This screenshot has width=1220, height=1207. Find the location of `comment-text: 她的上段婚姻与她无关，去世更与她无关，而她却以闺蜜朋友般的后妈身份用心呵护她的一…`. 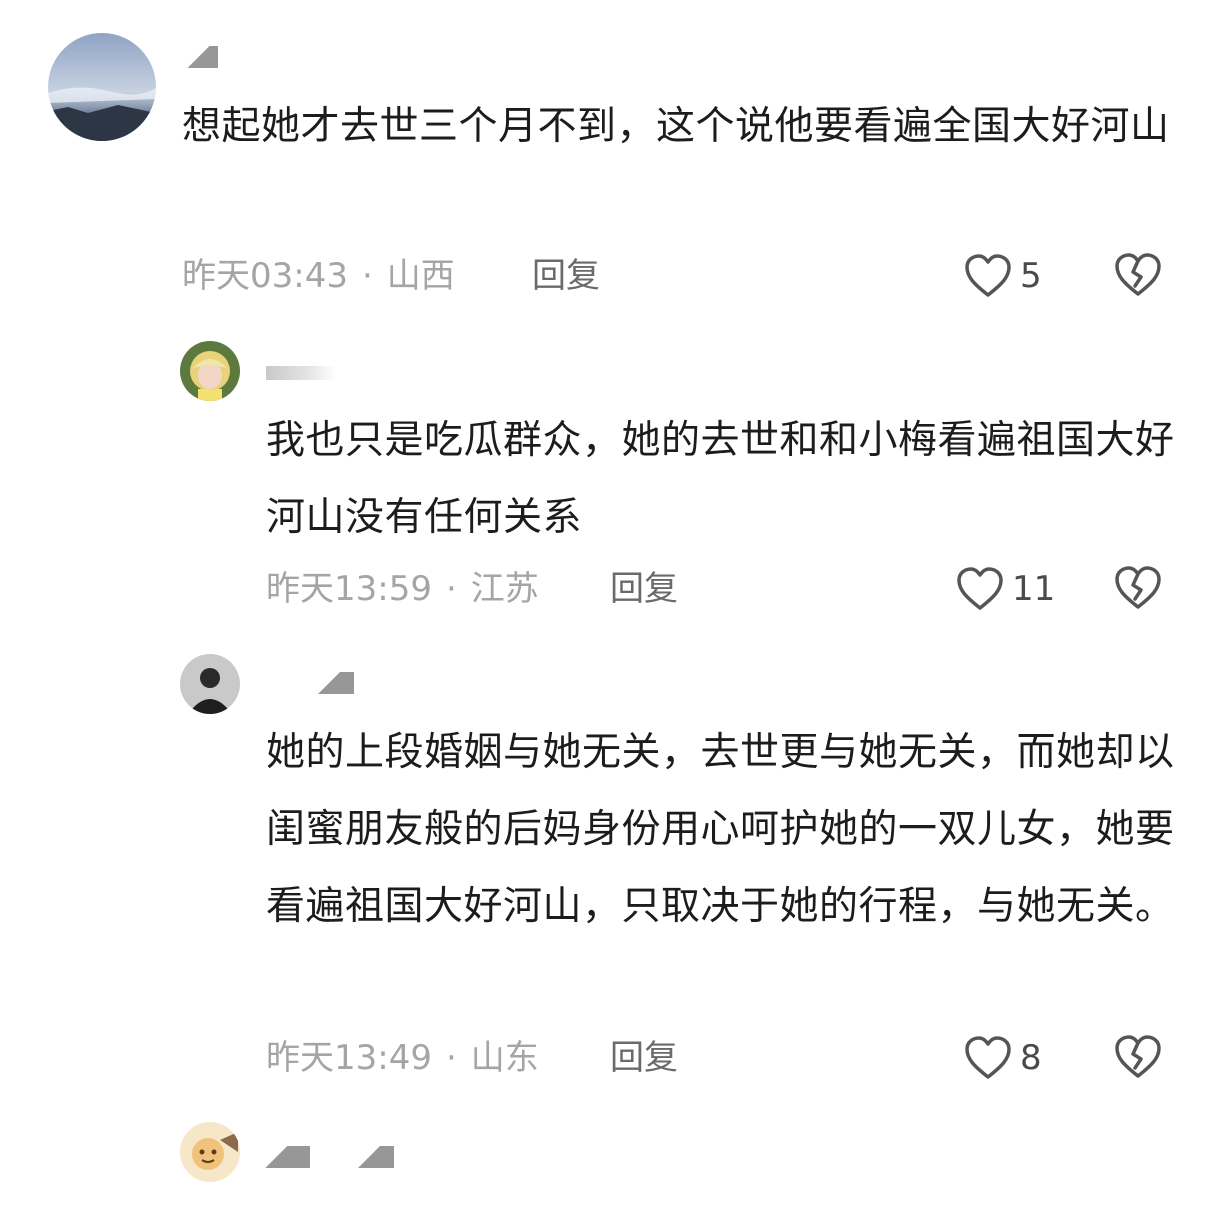

comment-text: 她的上段婚姻与她无关，去世更与她无关，而她却以闺蜜朋友般的后妈身份用心呵护她的一… is located at coordinates (720, 829).